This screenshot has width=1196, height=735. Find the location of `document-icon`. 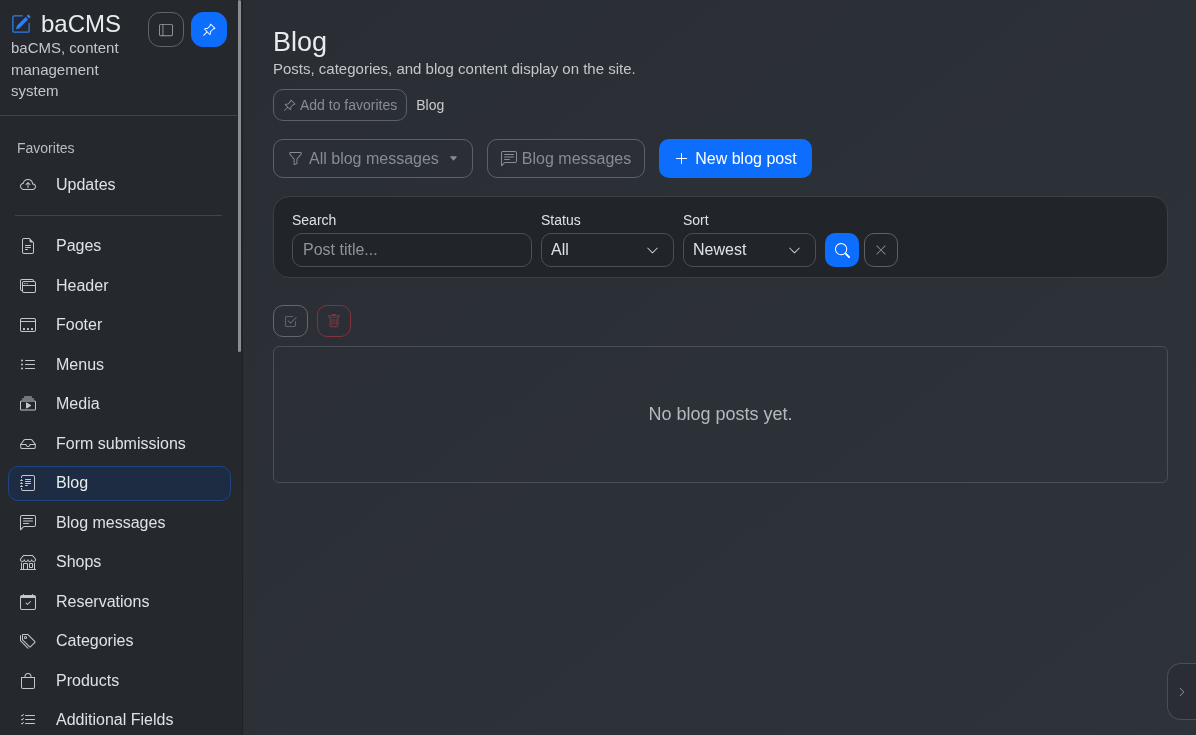

document-icon is located at coordinates (28, 246).